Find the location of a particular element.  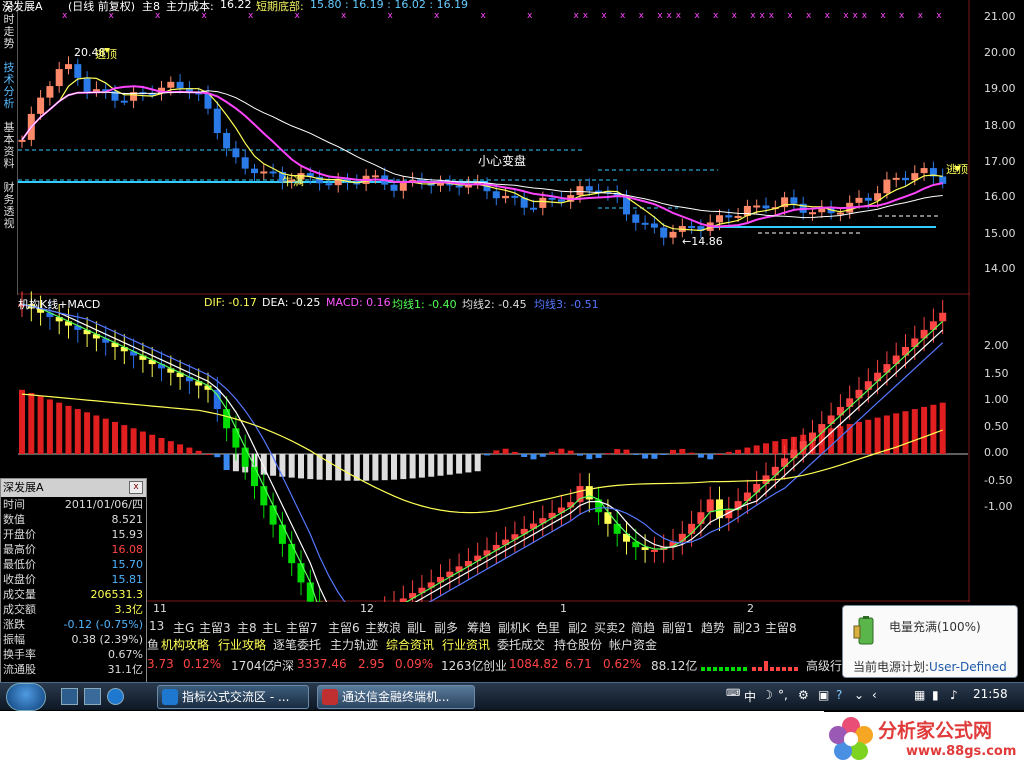

popup-titlebar: 深发展A x is located at coordinates (73, 488).